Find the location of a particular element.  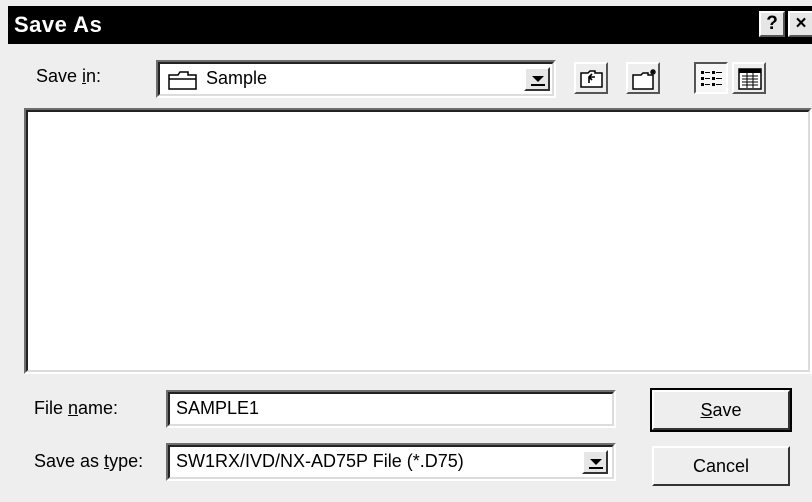

close-button: × is located at coordinates (800, 24).